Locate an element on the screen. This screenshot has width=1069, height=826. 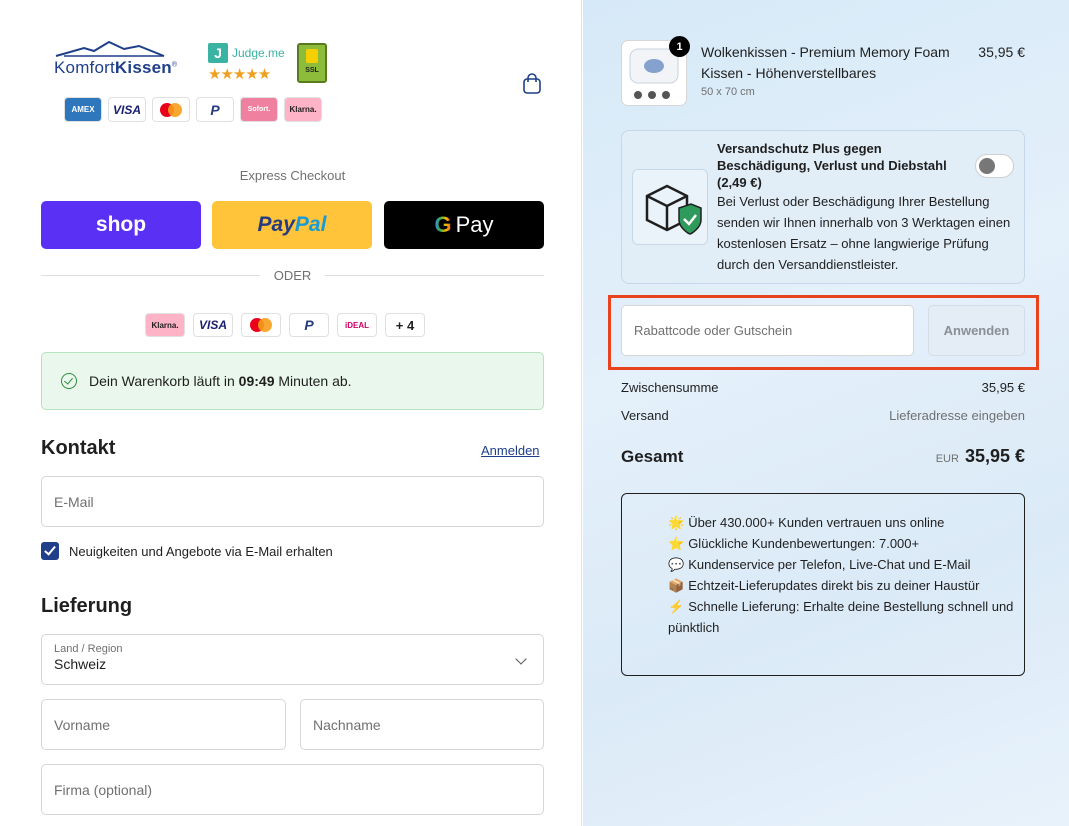
ssl-badge: SSL is located at coordinates (312, 63).